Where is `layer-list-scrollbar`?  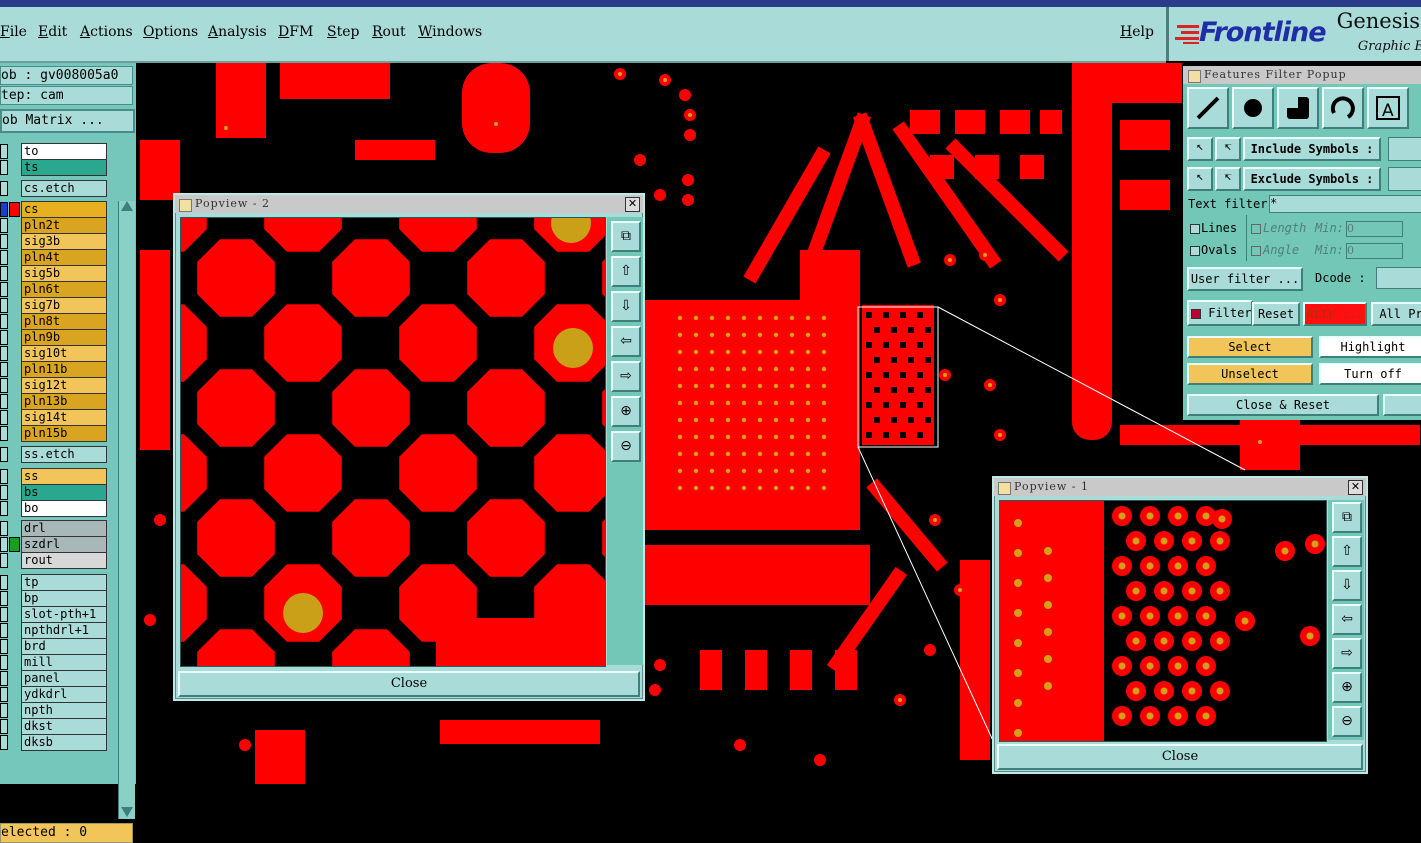
layer-list-scrollbar is located at coordinates (126, 510).